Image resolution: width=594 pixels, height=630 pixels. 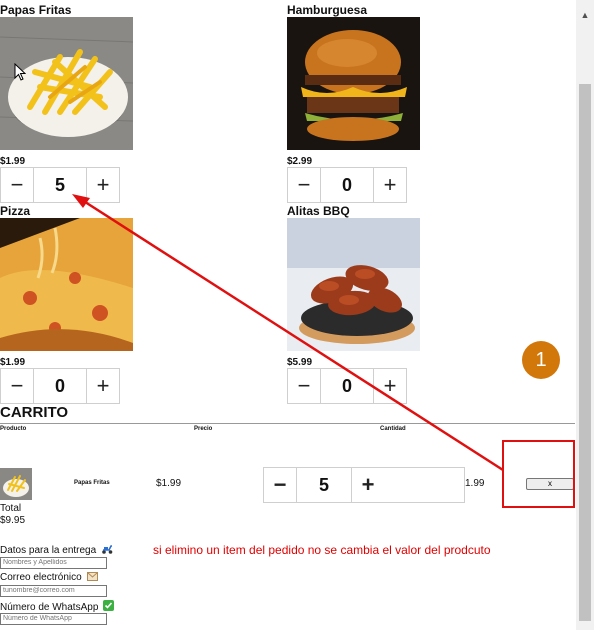 I want to click on wings-photo, so click(x=353, y=284).